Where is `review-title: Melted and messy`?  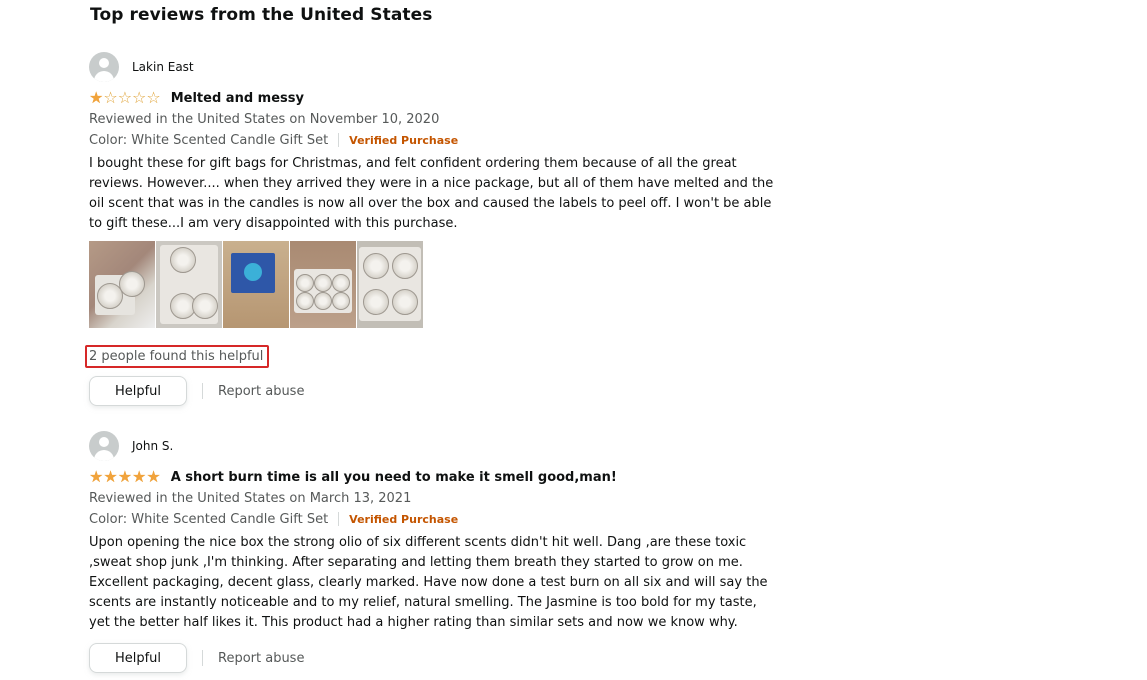
review-title: Melted and messy is located at coordinates (237, 98).